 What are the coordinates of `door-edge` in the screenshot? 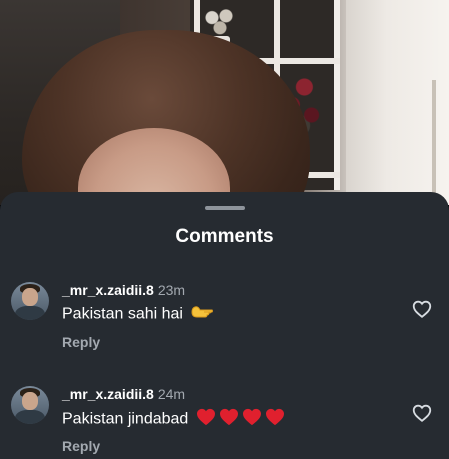 It's located at (434, 140).